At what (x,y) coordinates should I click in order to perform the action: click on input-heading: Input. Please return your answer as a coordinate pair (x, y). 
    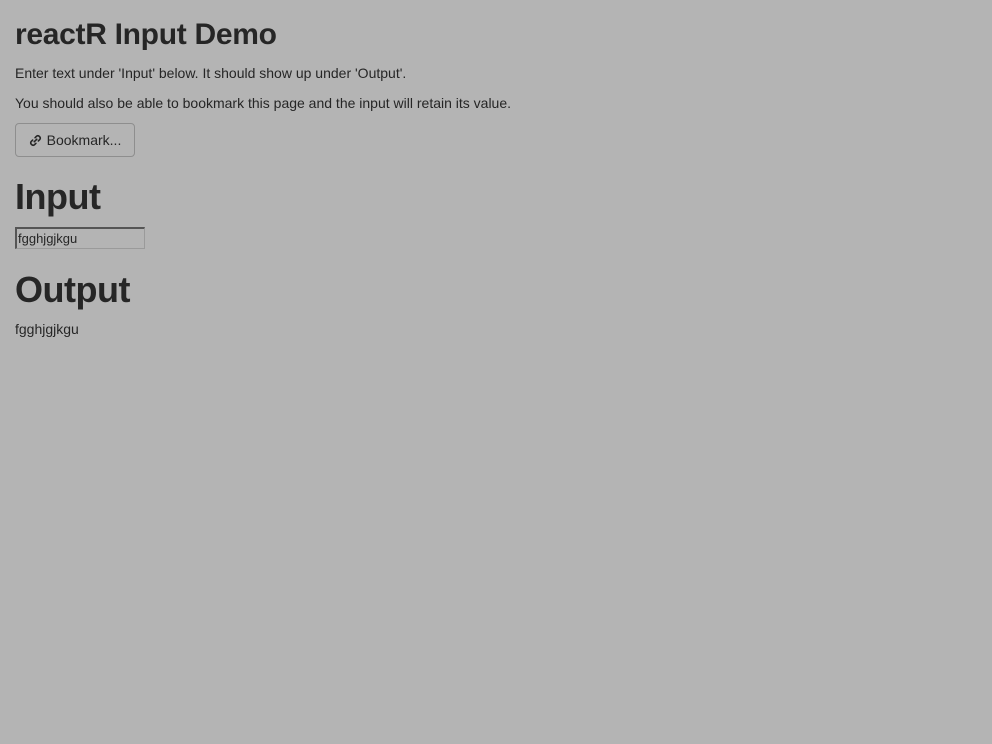
    Looking at the image, I should click on (58, 196).